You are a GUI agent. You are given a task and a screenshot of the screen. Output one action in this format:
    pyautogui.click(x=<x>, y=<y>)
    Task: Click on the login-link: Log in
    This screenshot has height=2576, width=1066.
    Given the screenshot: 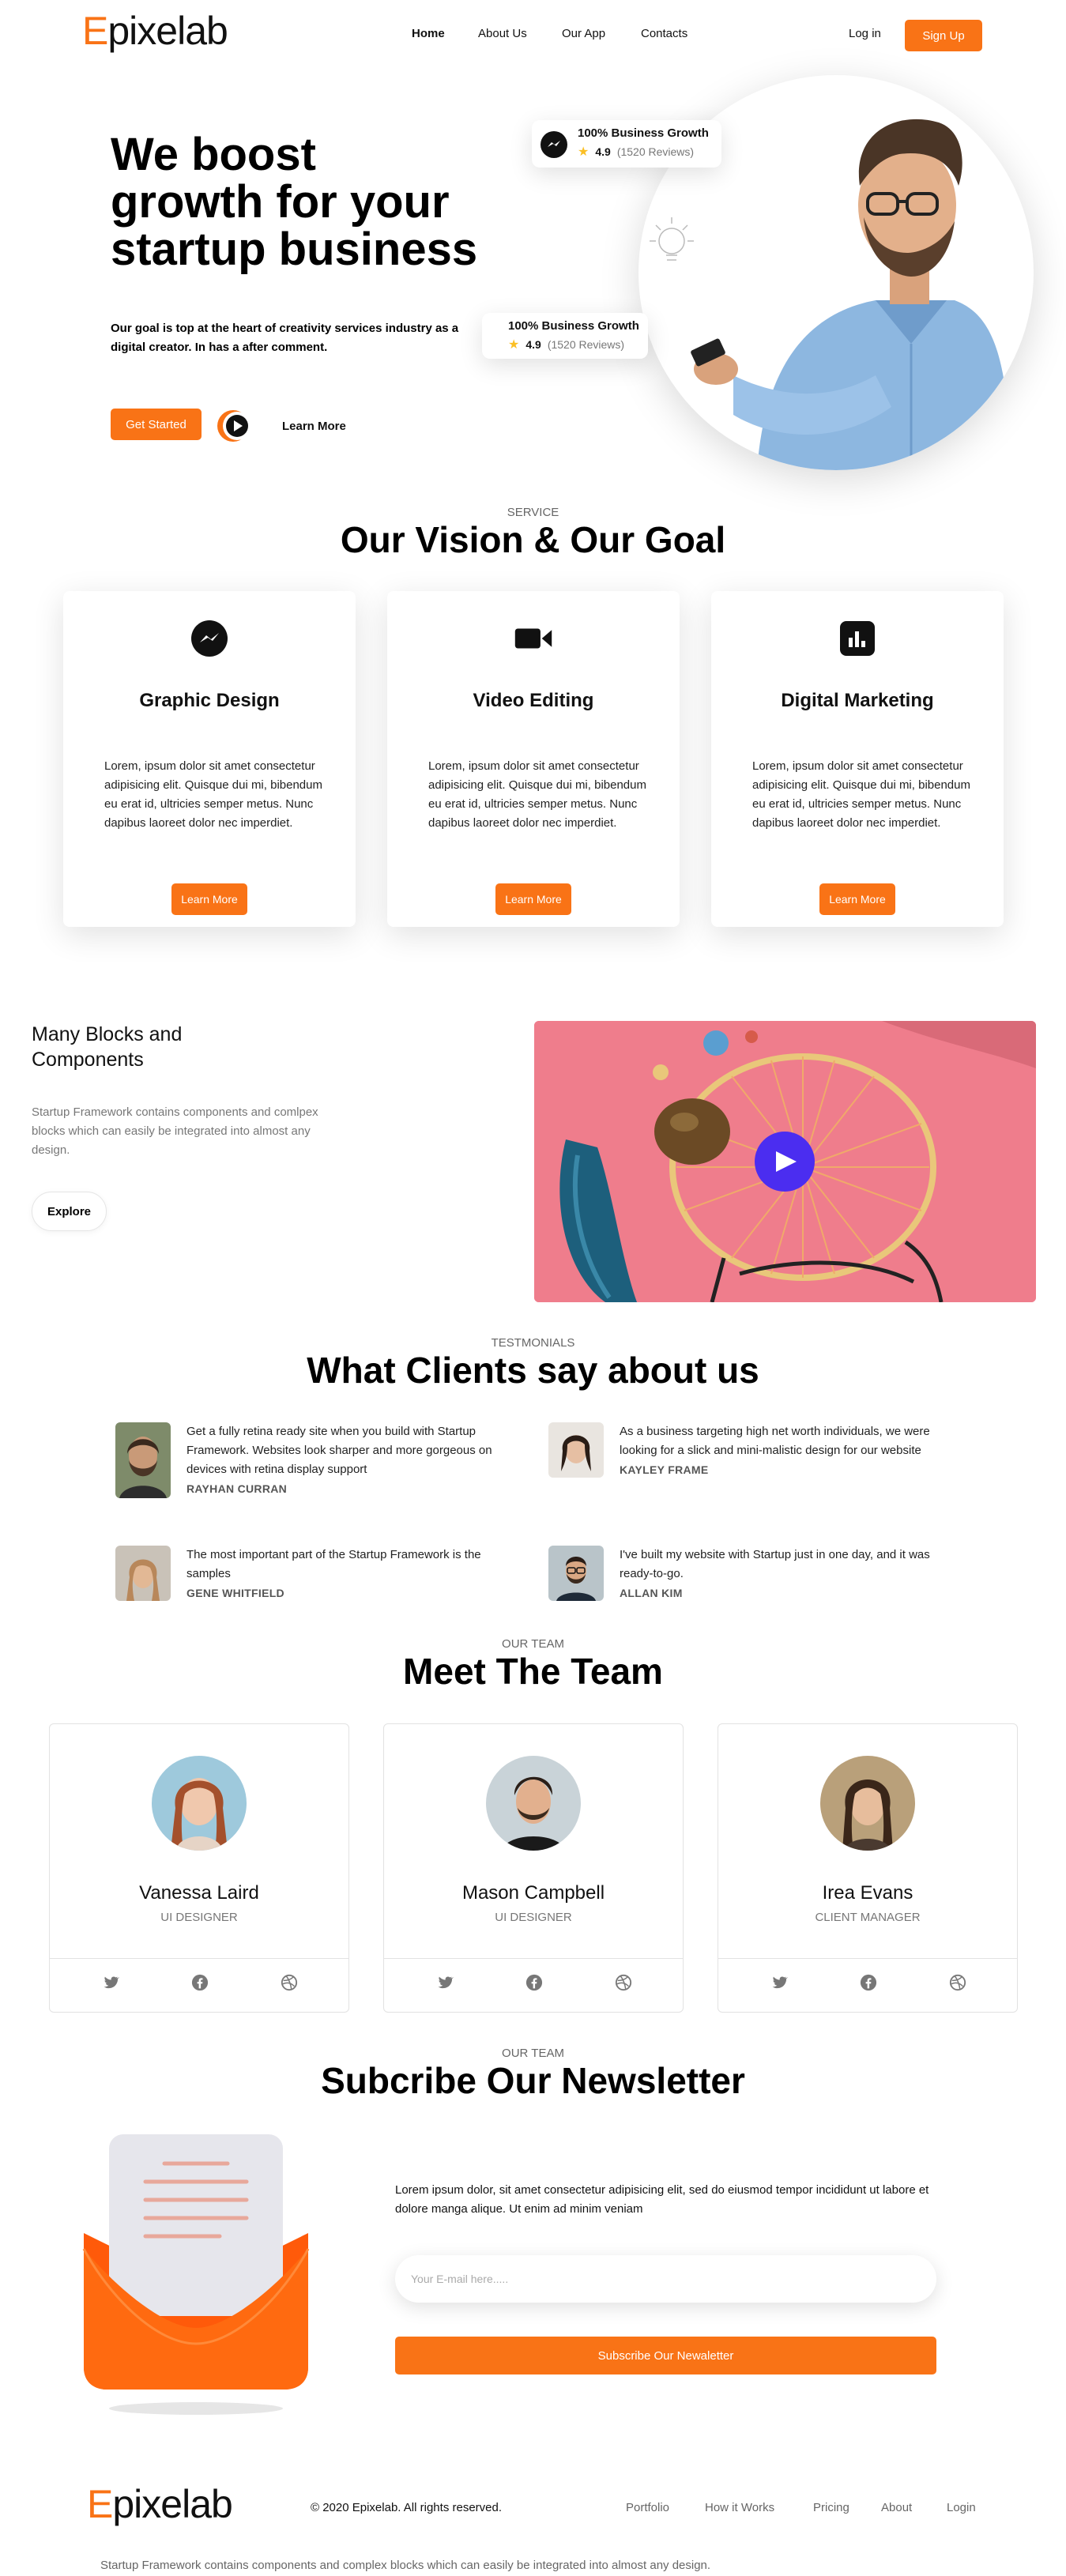 What is the action you would take?
    pyautogui.click(x=865, y=33)
    